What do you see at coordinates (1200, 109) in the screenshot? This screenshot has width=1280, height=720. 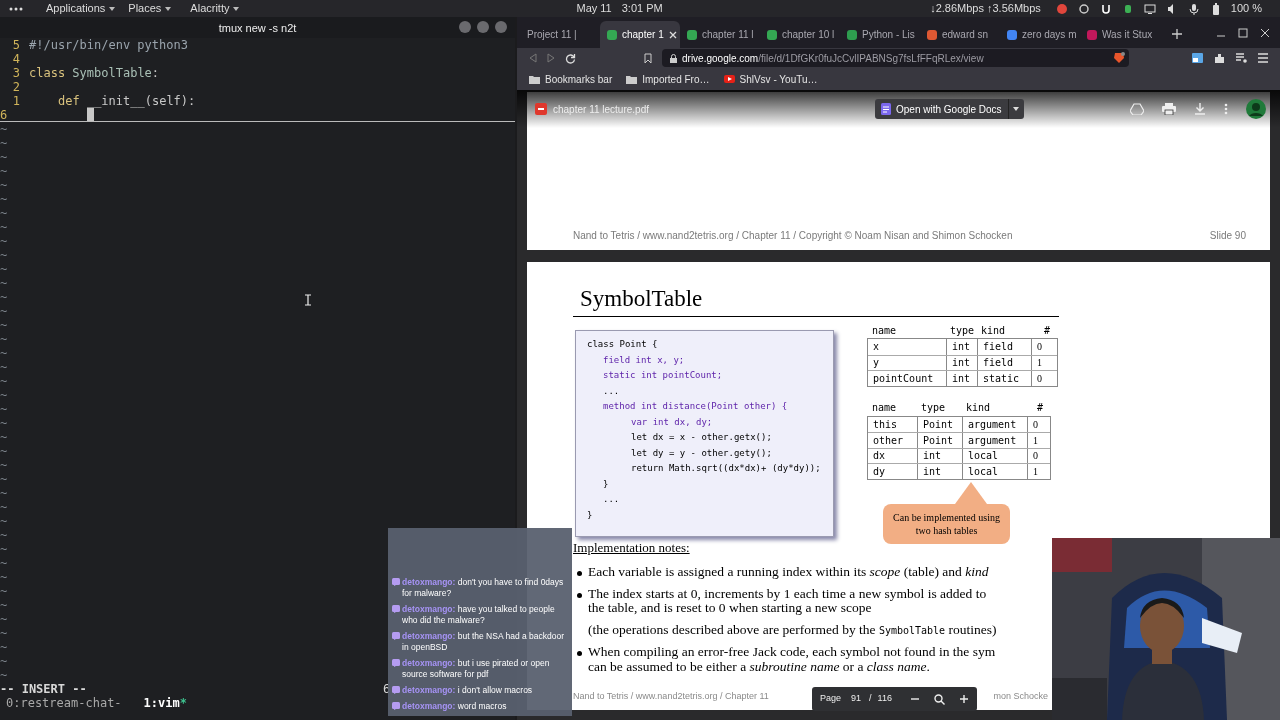 I see `download-icon` at bounding box center [1200, 109].